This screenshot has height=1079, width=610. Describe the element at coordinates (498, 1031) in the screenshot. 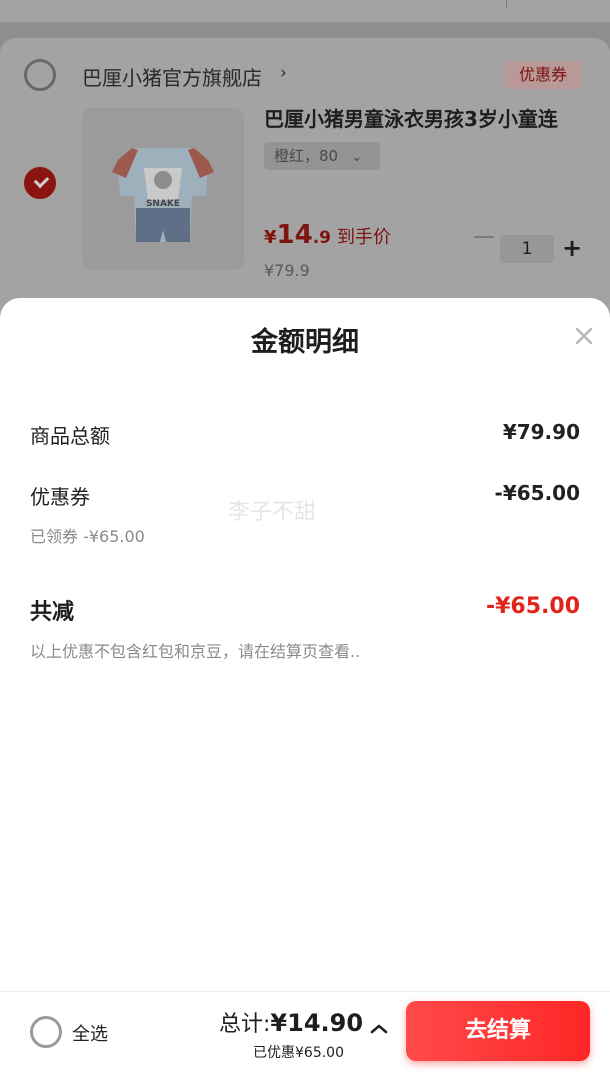

I see `checkout-button: 去结算` at that location.